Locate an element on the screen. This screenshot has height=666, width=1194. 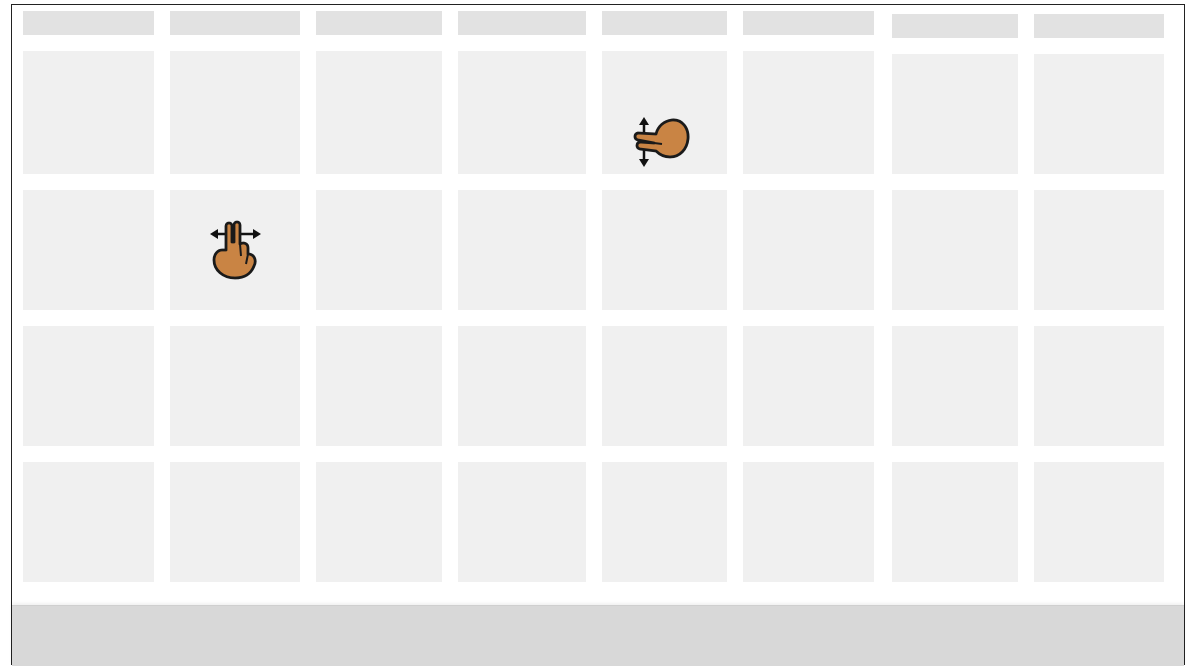
two-finger-scroll-vertical-icon is located at coordinates (661, 142).